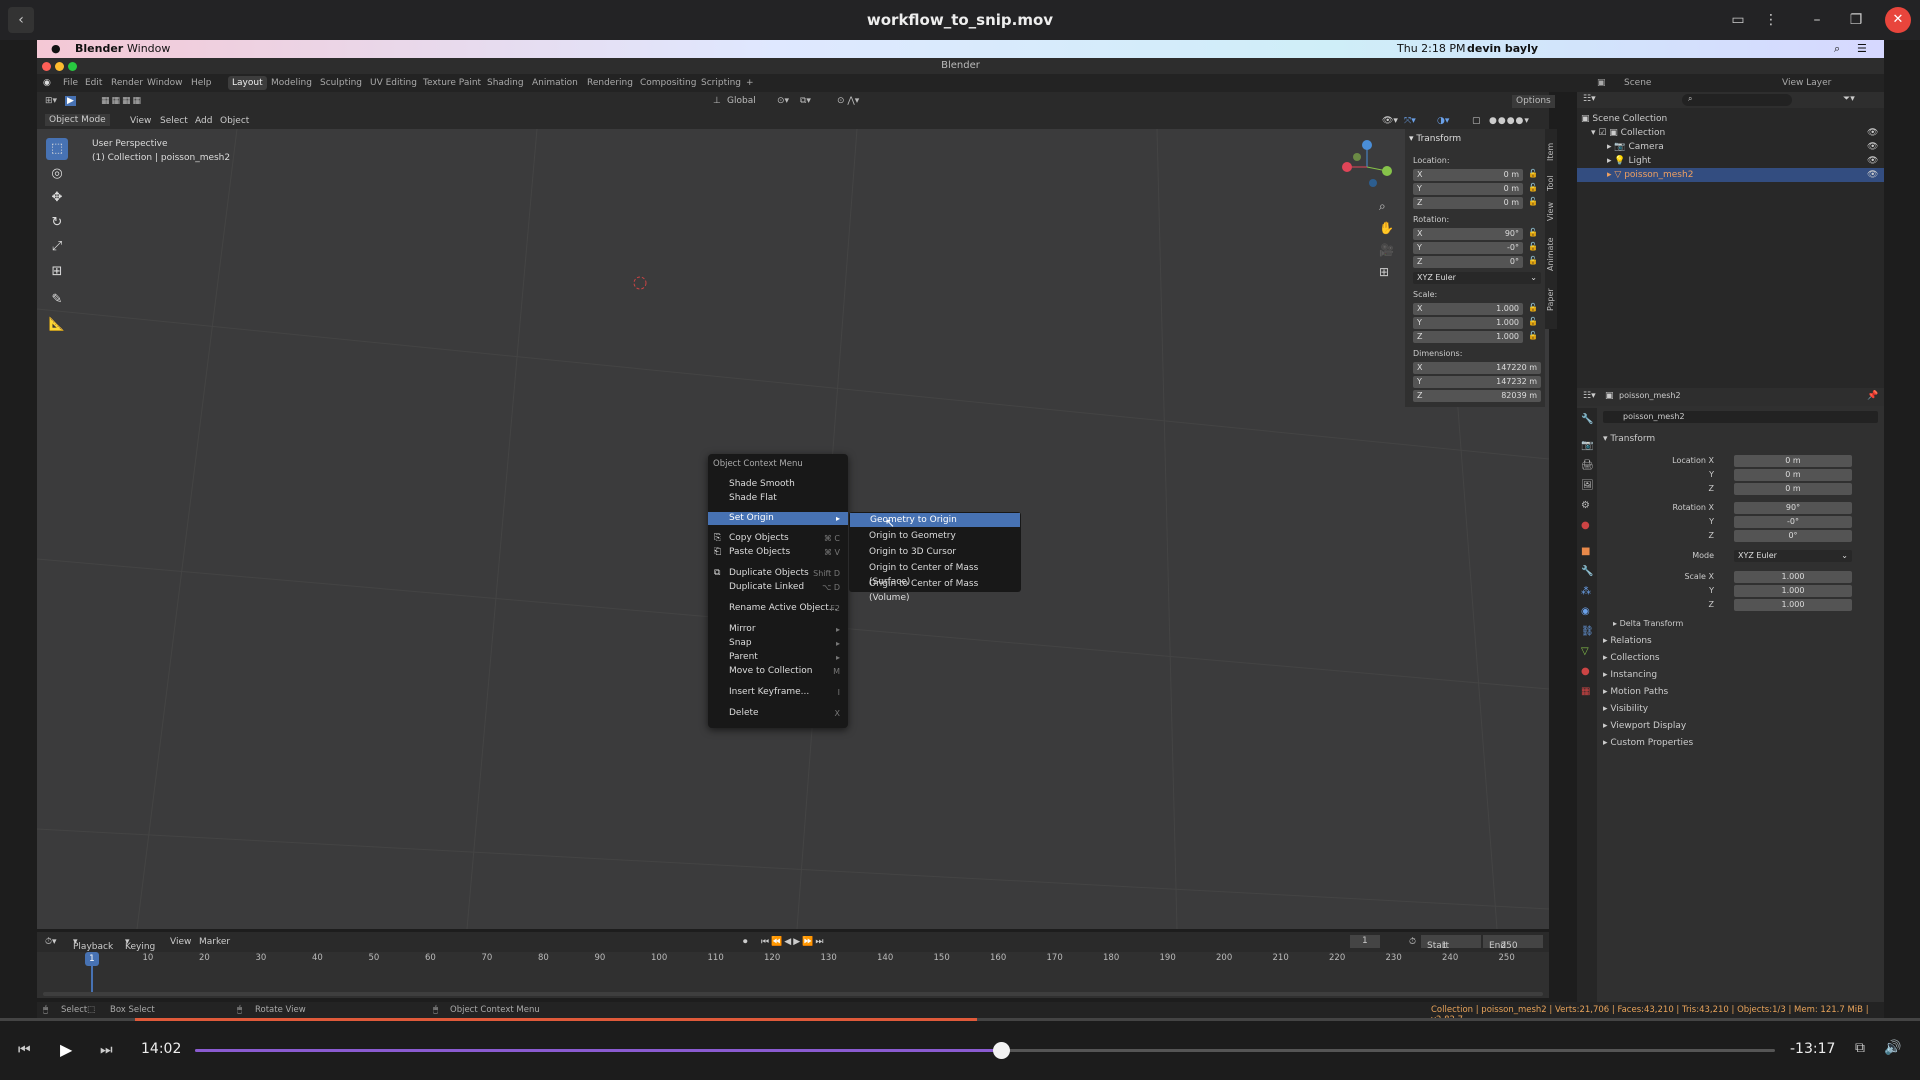 The image size is (1920, 1080). What do you see at coordinates (1771, 20) in the screenshot?
I see `more-icon: ⋮` at bounding box center [1771, 20].